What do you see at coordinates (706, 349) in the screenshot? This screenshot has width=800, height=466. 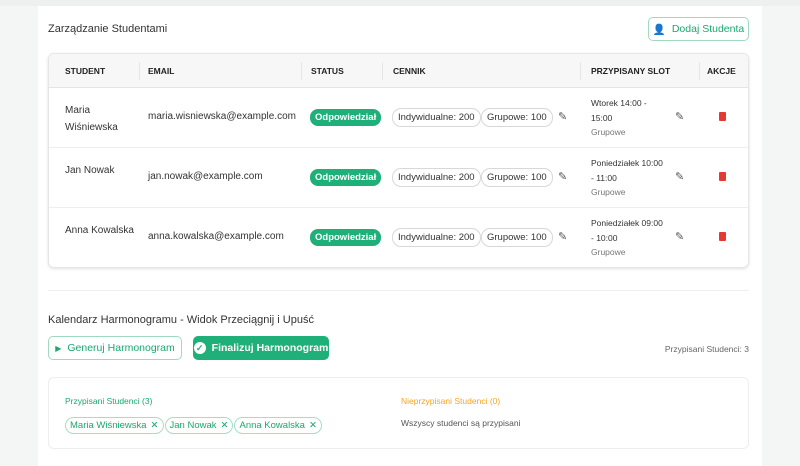 I see `assigned-count: Przypisani Studenci: 3` at bounding box center [706, 349].